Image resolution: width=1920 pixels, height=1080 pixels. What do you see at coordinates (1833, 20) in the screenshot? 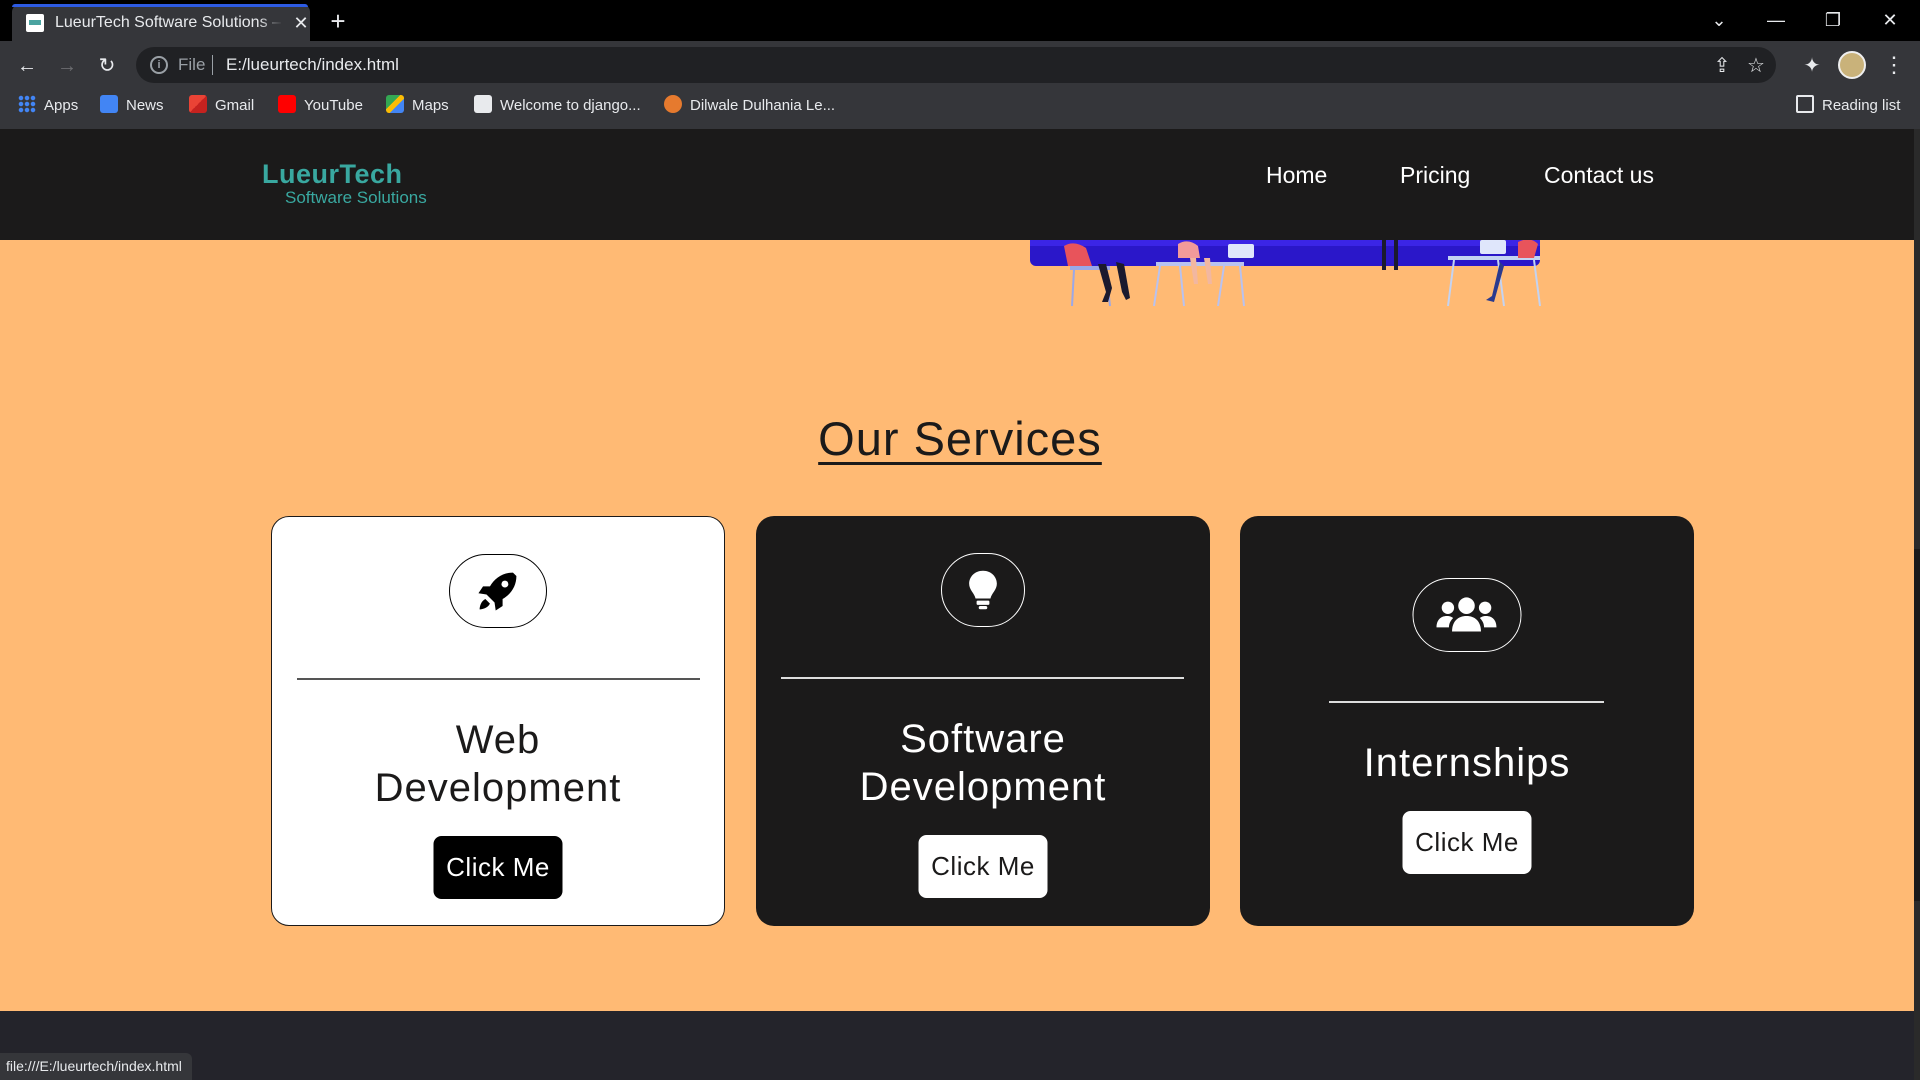
I see `restore-button: ❐` at bounding box center [1833, 20].